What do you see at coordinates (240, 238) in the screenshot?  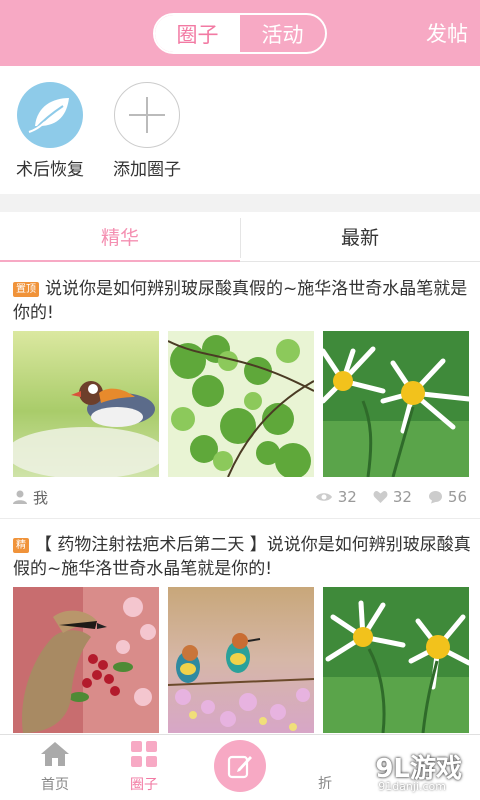 I see `tab-divider` at bounding box center [240, 238].